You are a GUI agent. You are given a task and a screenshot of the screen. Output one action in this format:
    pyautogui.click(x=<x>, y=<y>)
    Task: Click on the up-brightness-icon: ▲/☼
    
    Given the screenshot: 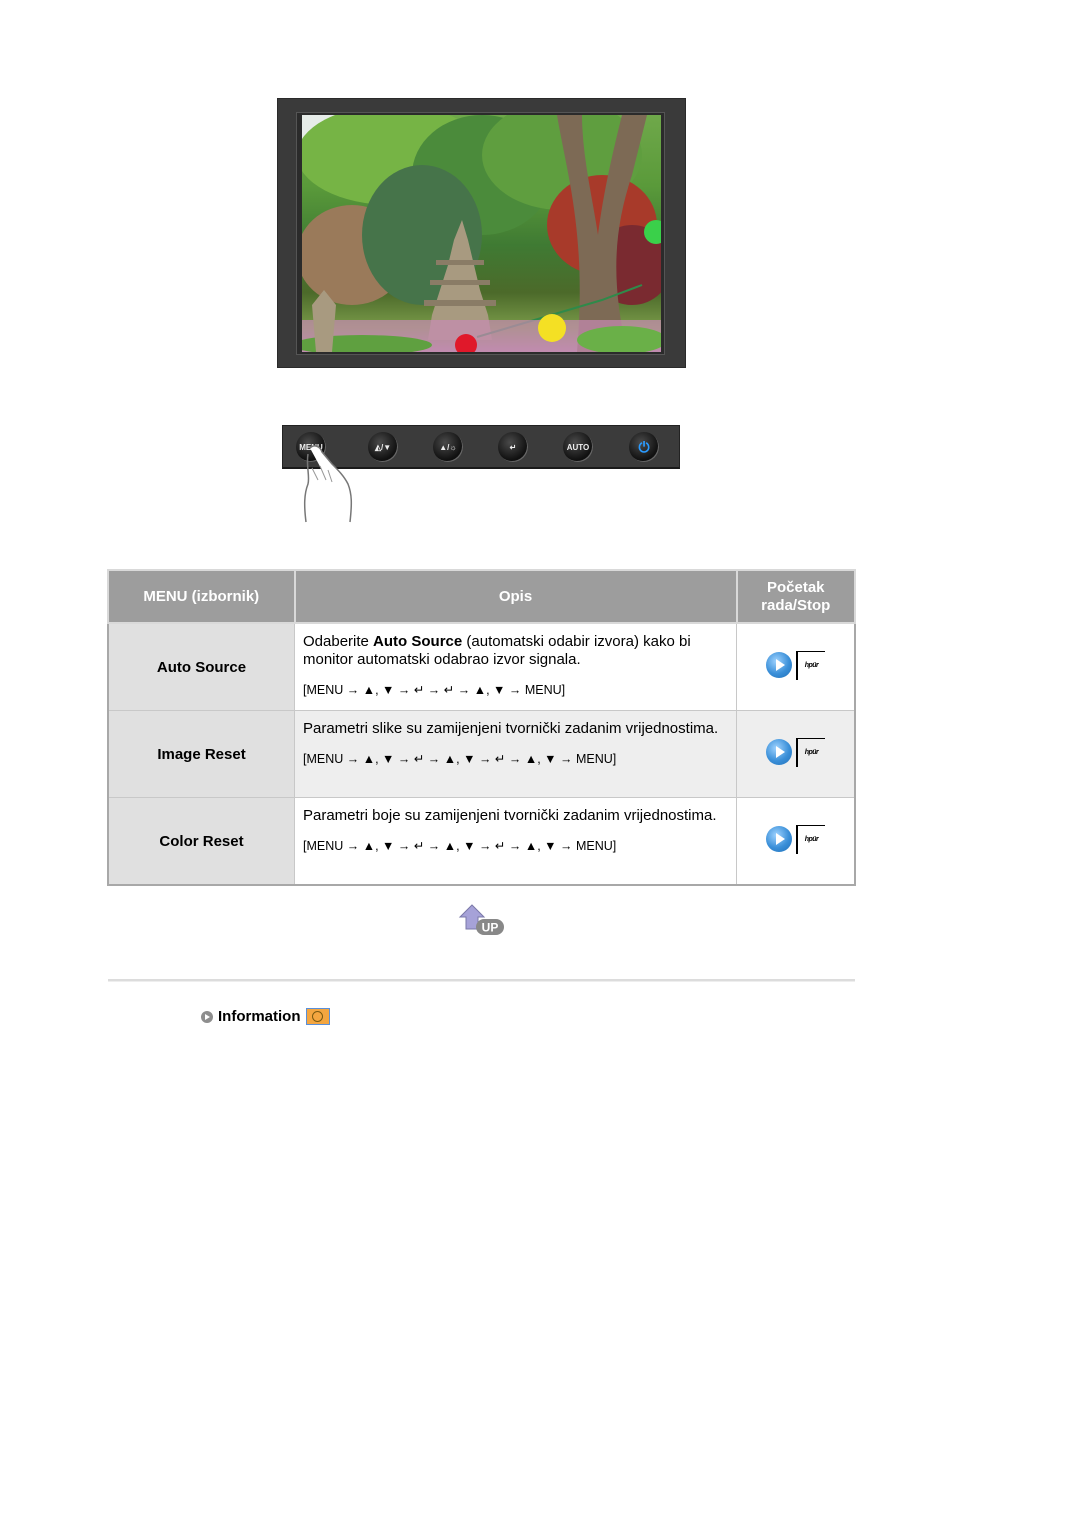 What is the action you would take?
    pyautogui.click(x=448, y=447)
    